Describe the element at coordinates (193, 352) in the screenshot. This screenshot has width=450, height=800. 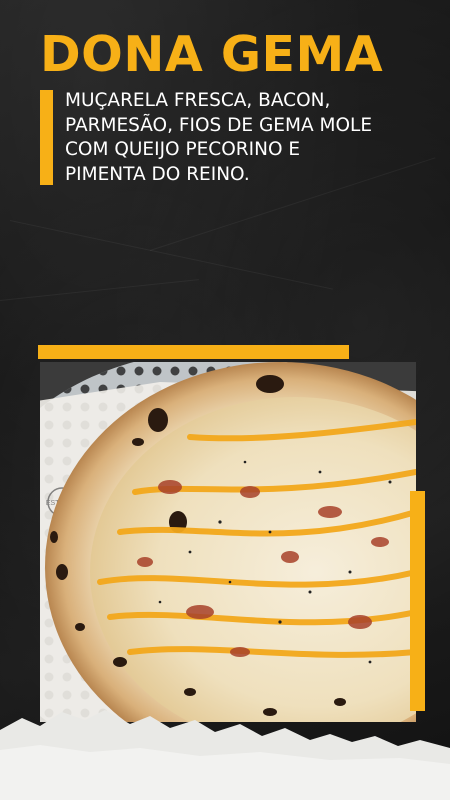
I see `photo-top-accent-bar` at that location.